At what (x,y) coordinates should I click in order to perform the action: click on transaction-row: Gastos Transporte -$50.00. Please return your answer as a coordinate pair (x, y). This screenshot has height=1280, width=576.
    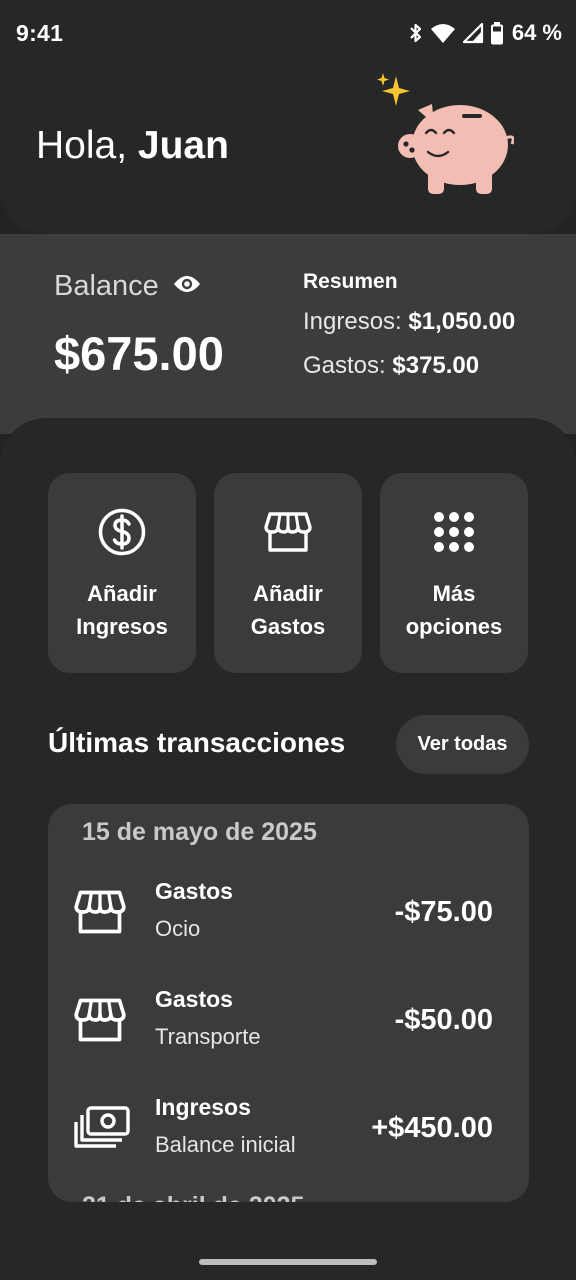
    Looking at the image, I should click on (288, 1026).